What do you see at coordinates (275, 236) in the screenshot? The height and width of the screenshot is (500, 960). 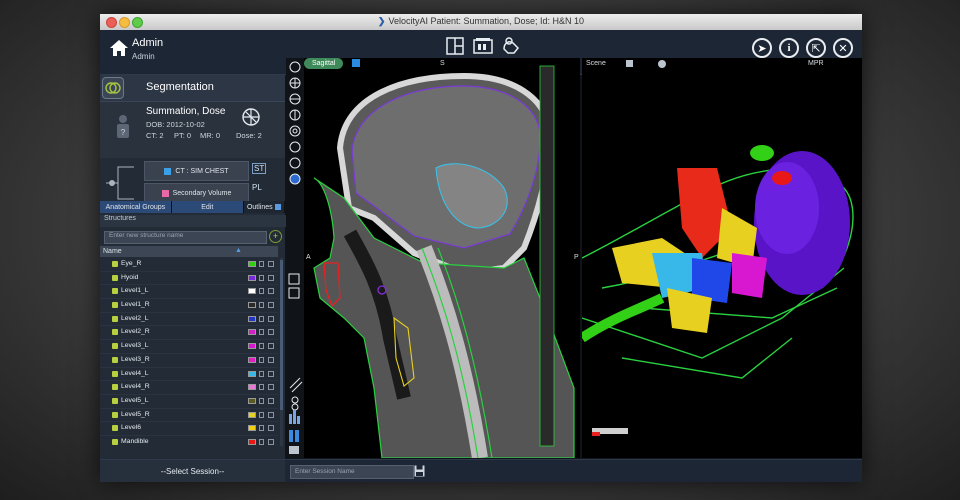 I see `add-structure-button: +` at bounding box center [275, 236].